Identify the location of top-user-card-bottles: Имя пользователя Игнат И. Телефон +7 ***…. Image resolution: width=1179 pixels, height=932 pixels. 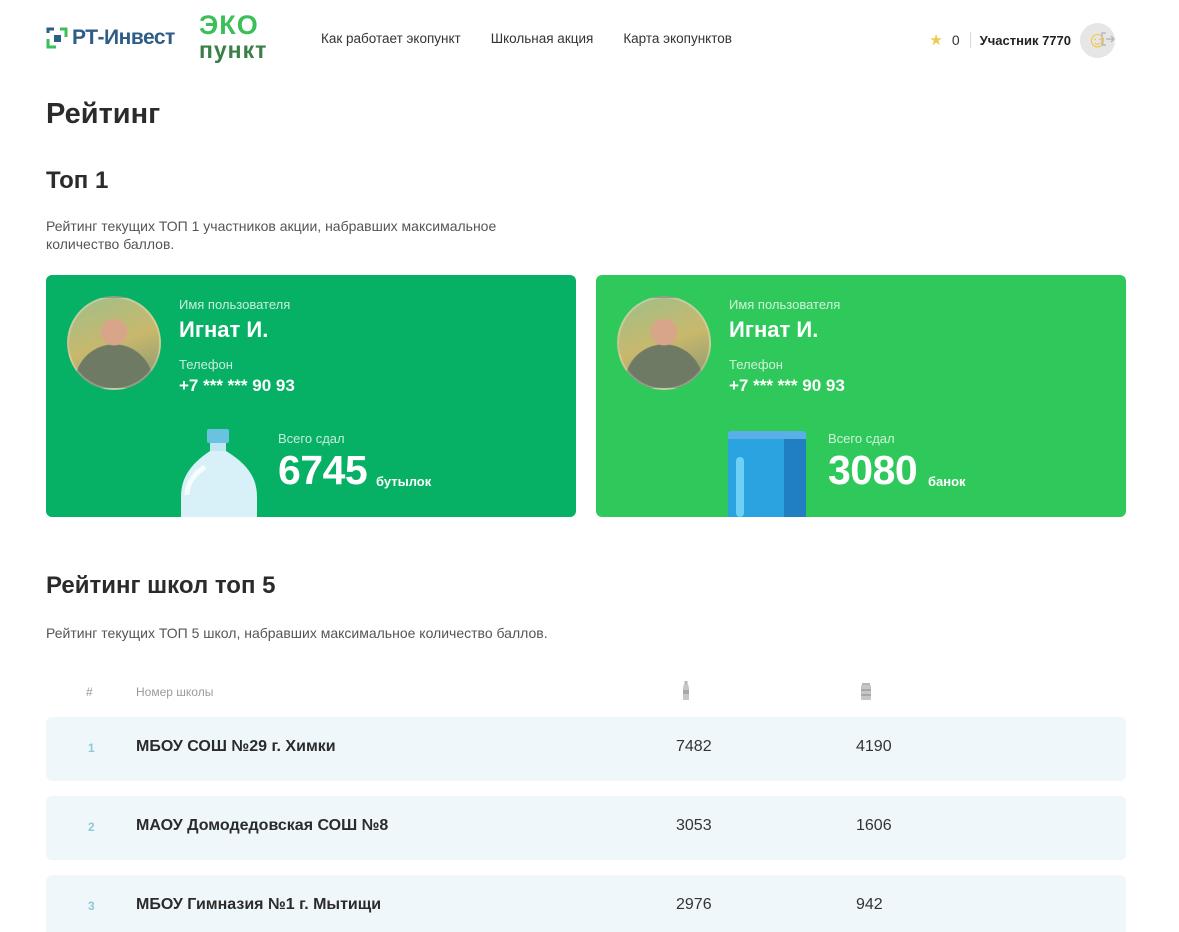
(311, 396).